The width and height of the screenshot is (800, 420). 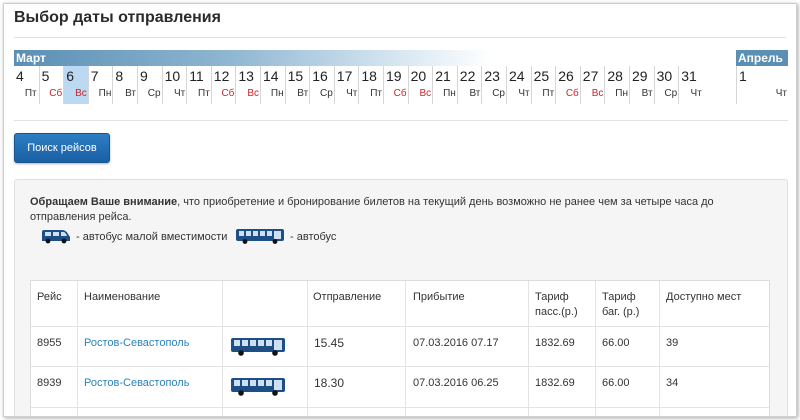 I want to click on day-number: 26, so click(x=566, y=76).